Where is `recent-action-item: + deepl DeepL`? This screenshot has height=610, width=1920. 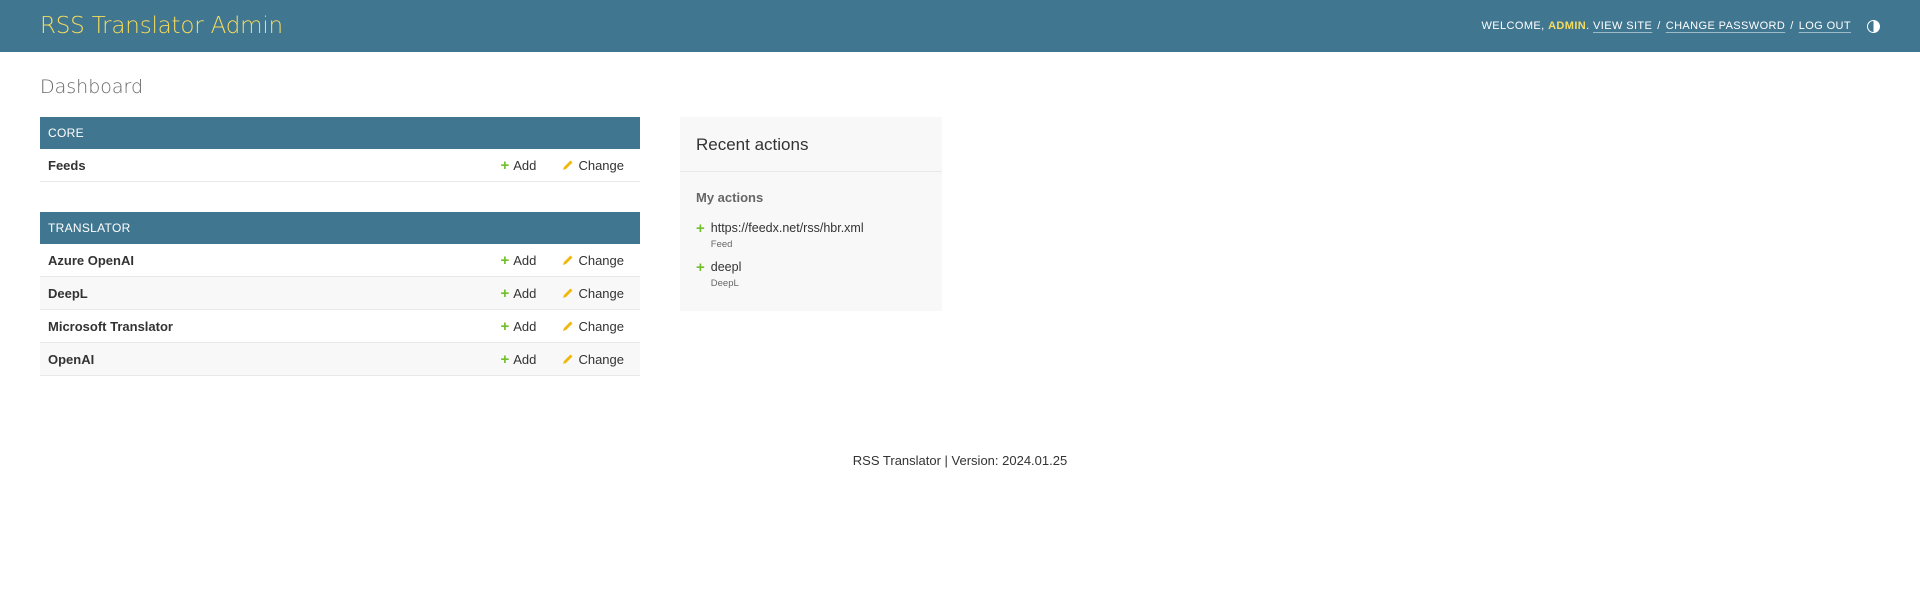
recent-action-item: + deepl DeepL is located at coordinates (811, 273).